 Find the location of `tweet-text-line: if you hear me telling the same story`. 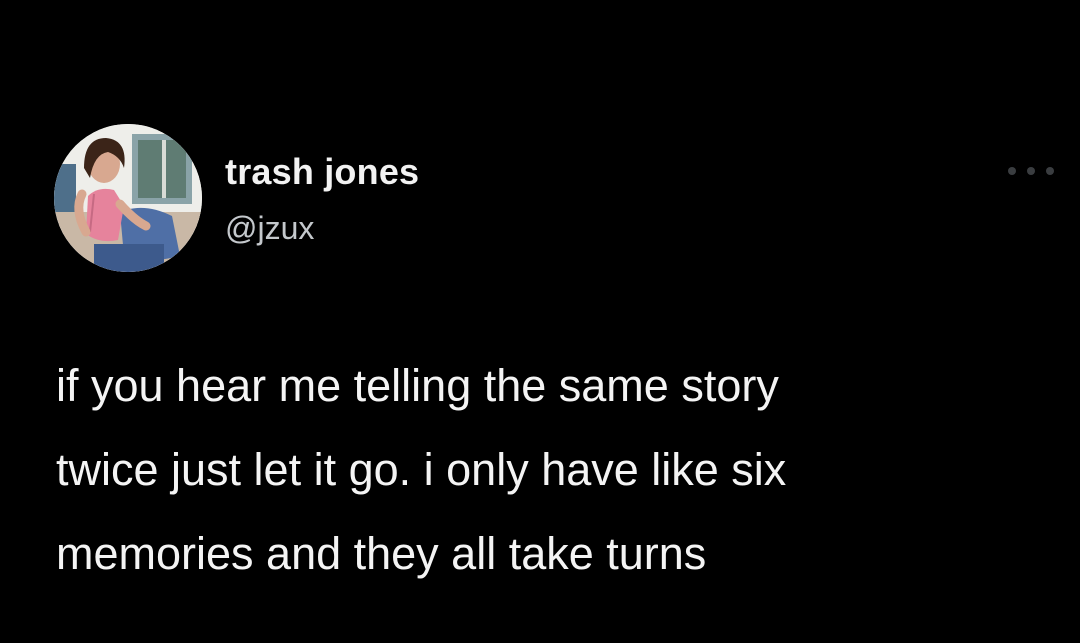

tweet-text-line: if you hear me telling the same story is located at coordinates (417, 385).